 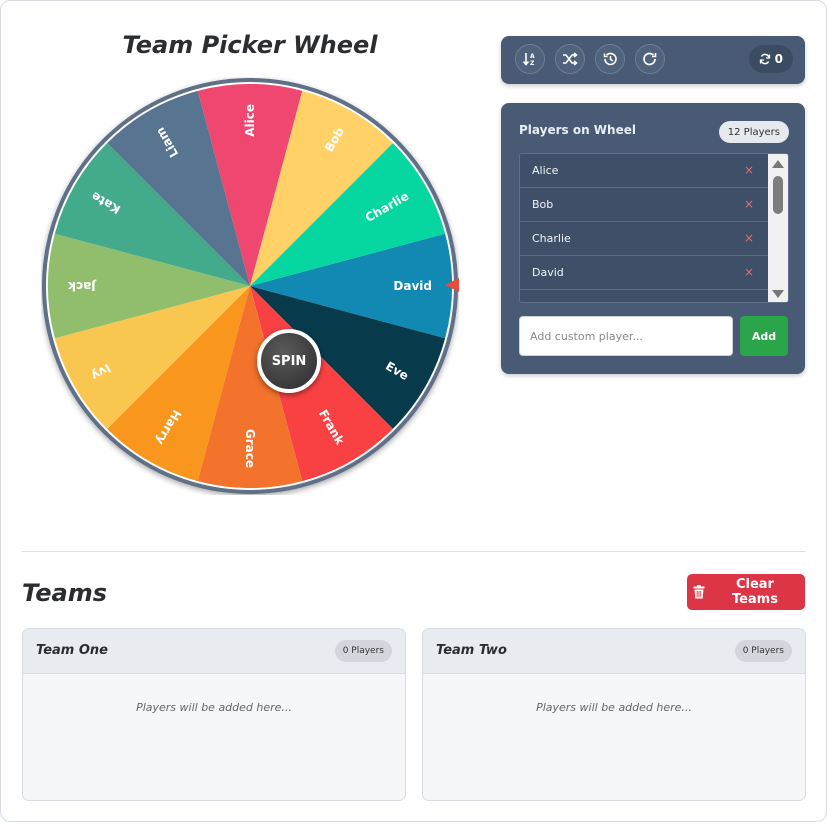 I want to click on spin-button: SPIN, so click(x=289, y=361).